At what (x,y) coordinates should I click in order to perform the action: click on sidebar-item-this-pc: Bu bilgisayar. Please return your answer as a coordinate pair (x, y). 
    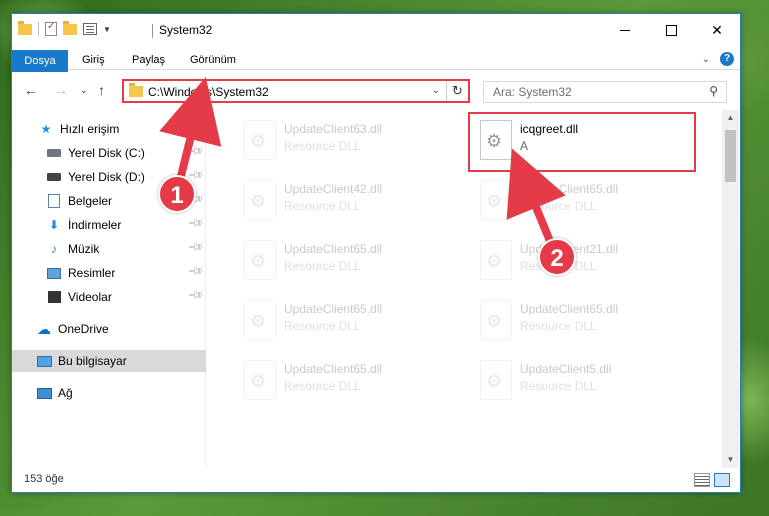
    Looking at the image, I should click on (109, 361).